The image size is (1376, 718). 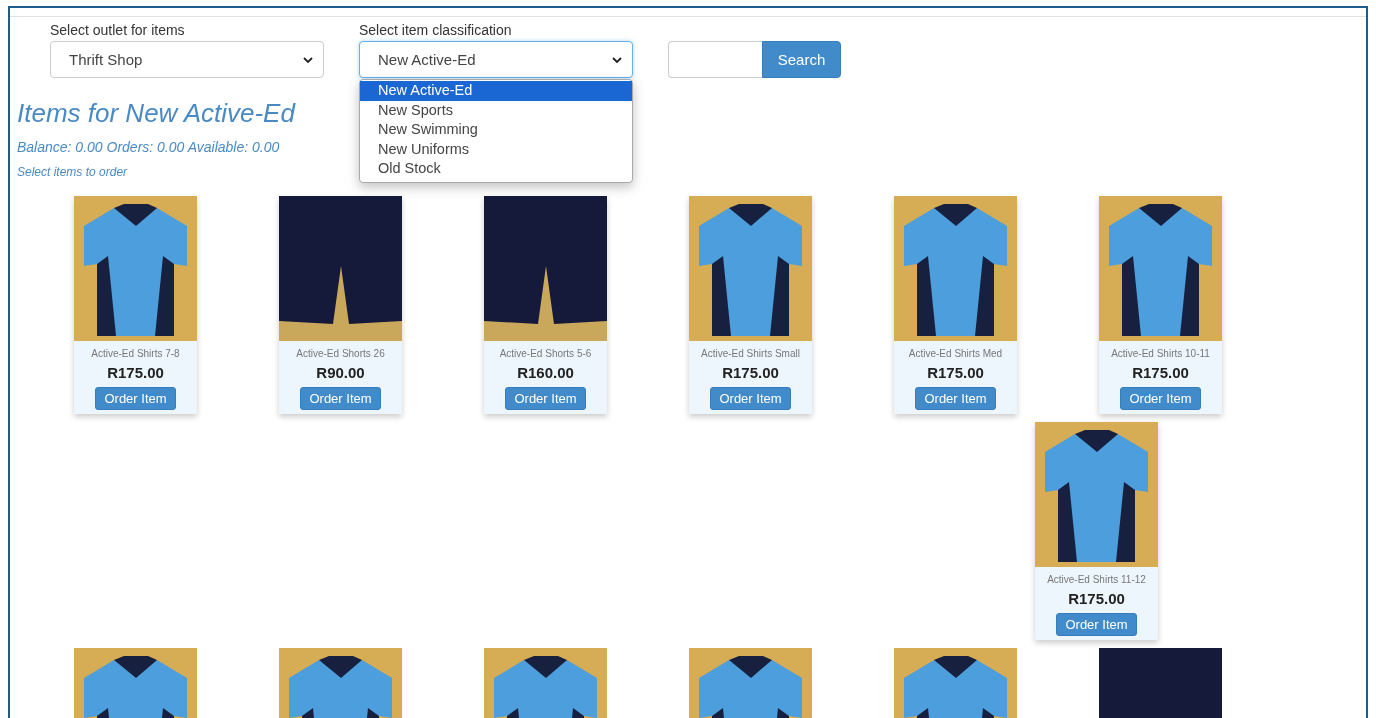 I want to click on product-name: Active-Ed Shirts Med, so click(x=955, y=353).